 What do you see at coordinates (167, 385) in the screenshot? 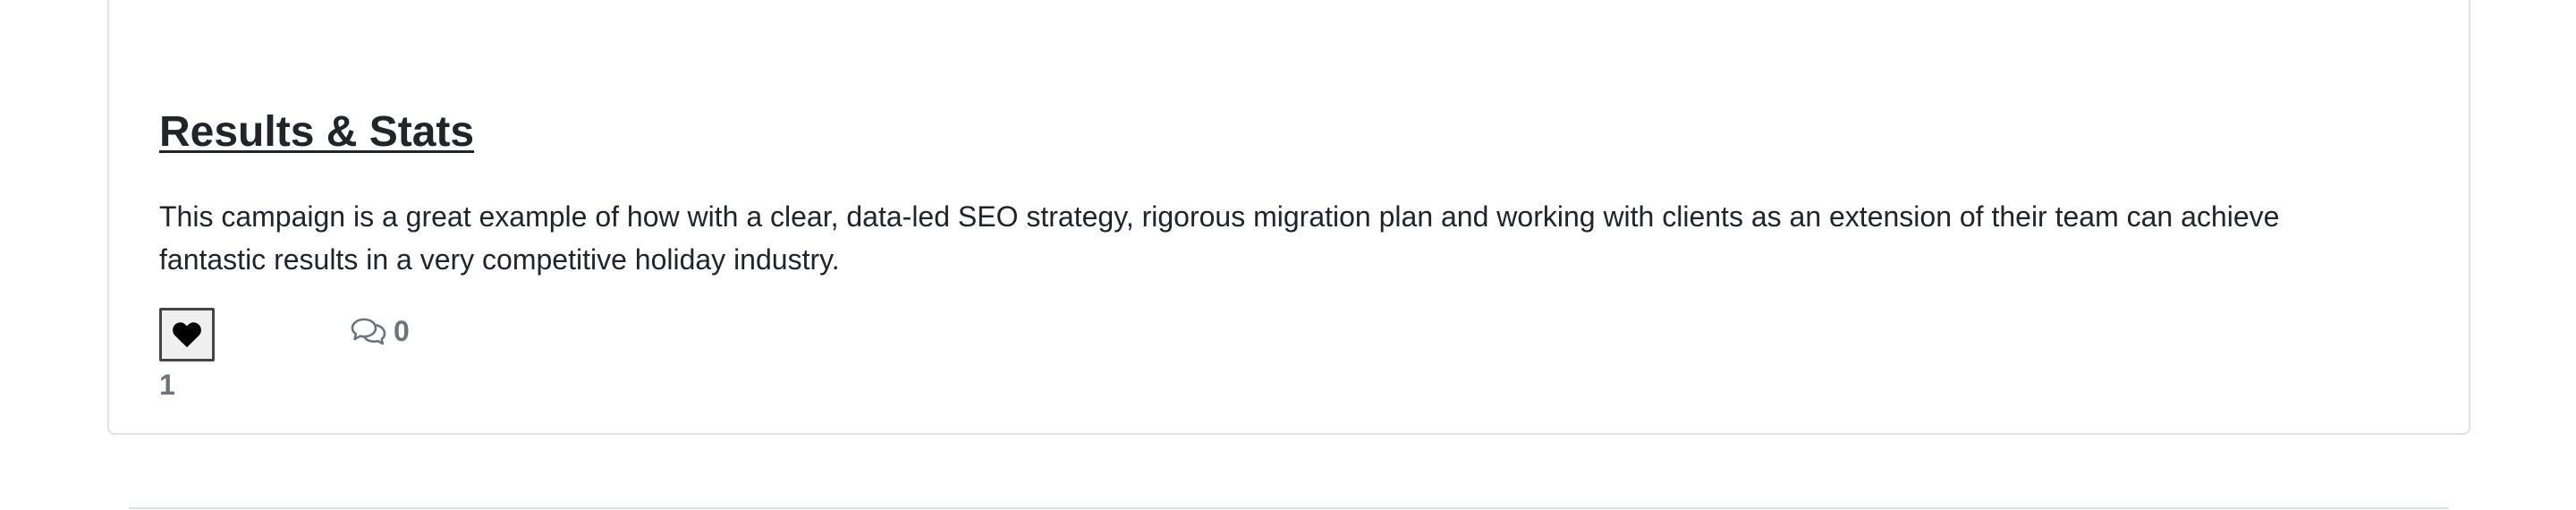
I see `like-count: 1` at bounding box center [167, 385].